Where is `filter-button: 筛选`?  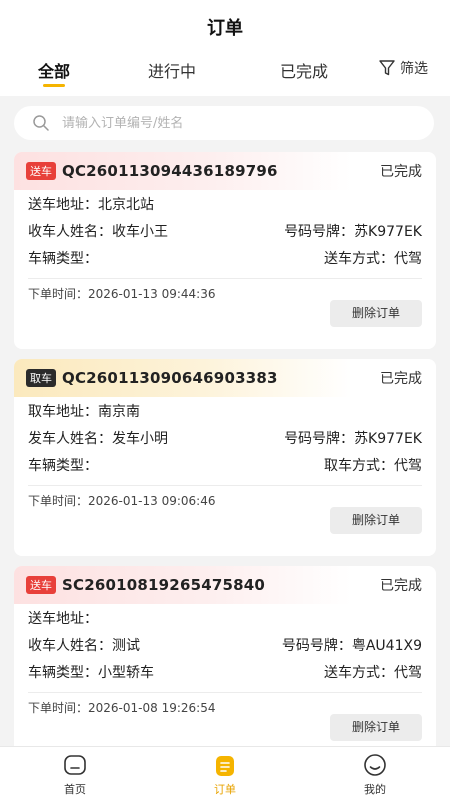 filter-button: 筛选 is located at coordinates (403, 68).